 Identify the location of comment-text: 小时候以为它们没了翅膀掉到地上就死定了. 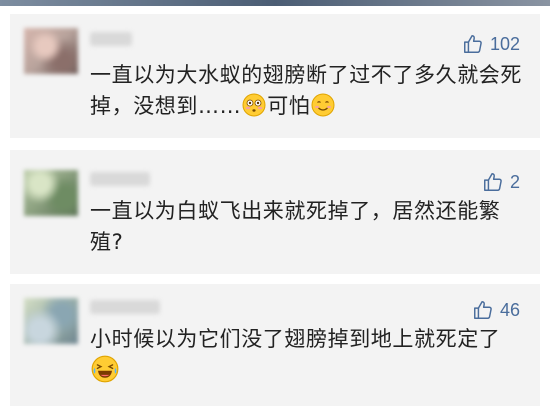
(306, 355).